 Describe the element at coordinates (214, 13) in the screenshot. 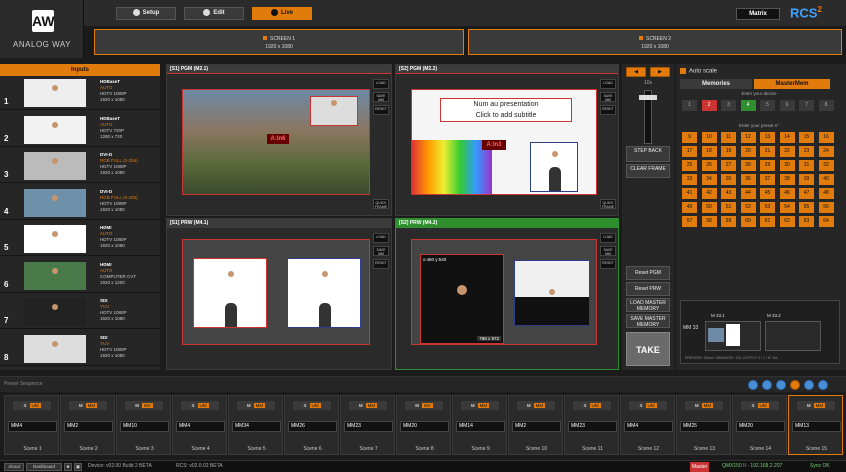

I see `edit-tab: Edit` at that location.